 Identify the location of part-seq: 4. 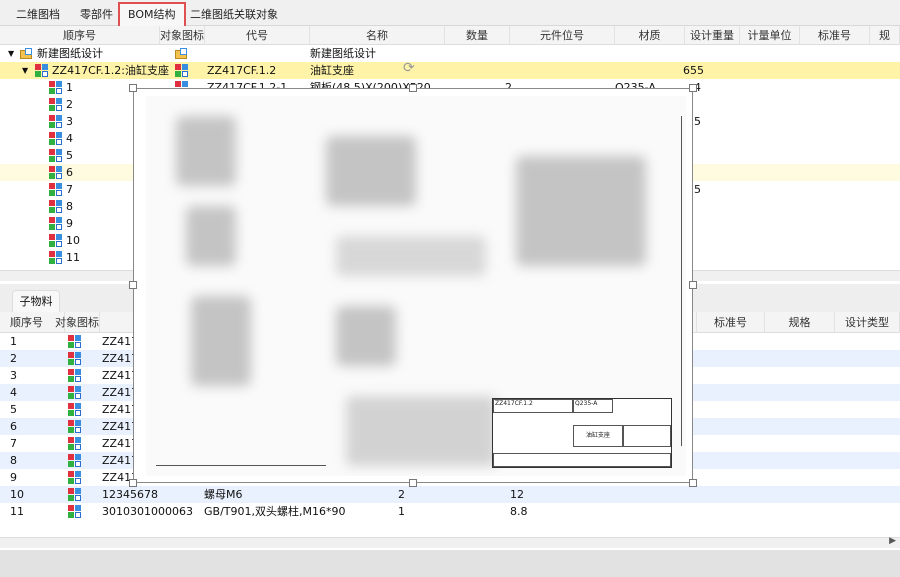
(69, 138).